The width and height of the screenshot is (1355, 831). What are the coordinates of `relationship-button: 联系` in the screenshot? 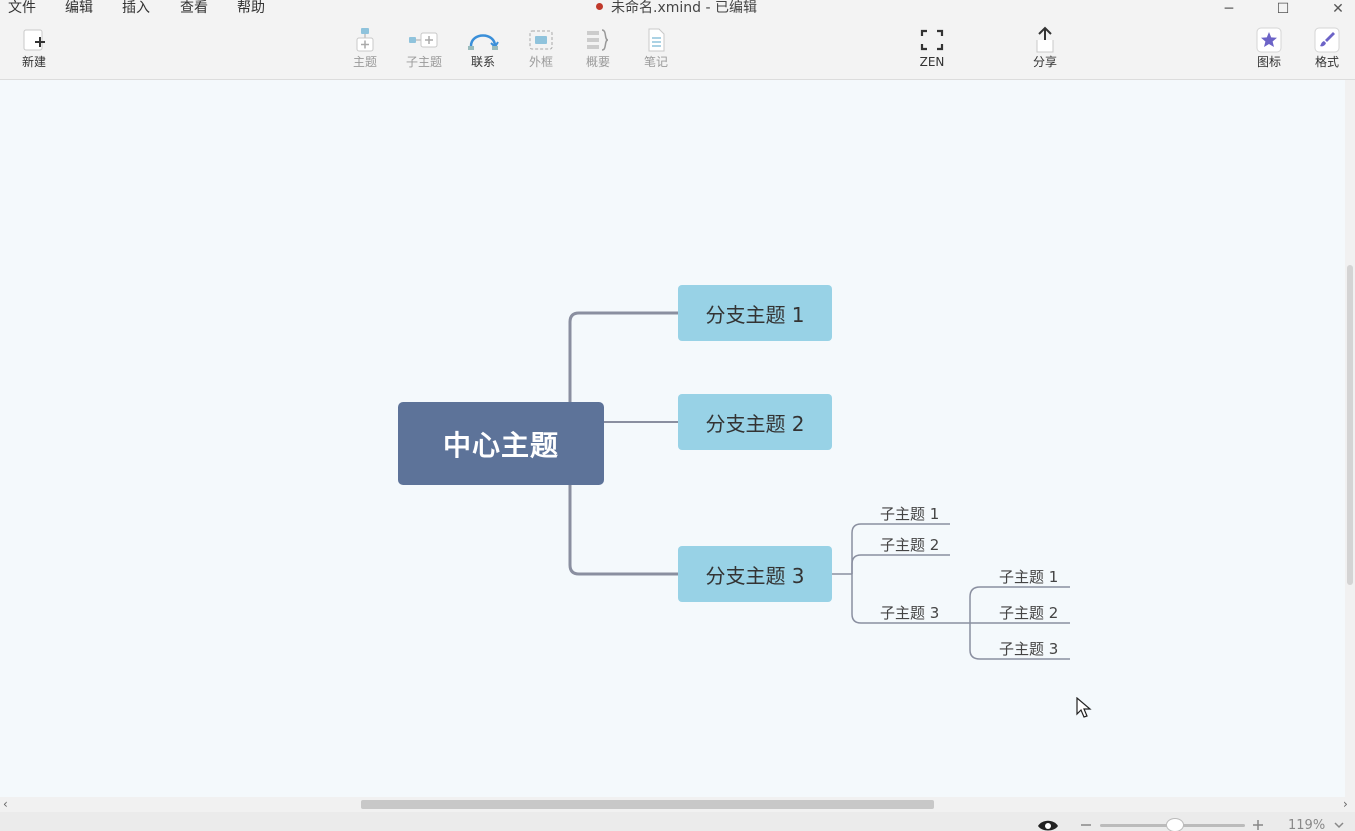 It's located at (483, 48).